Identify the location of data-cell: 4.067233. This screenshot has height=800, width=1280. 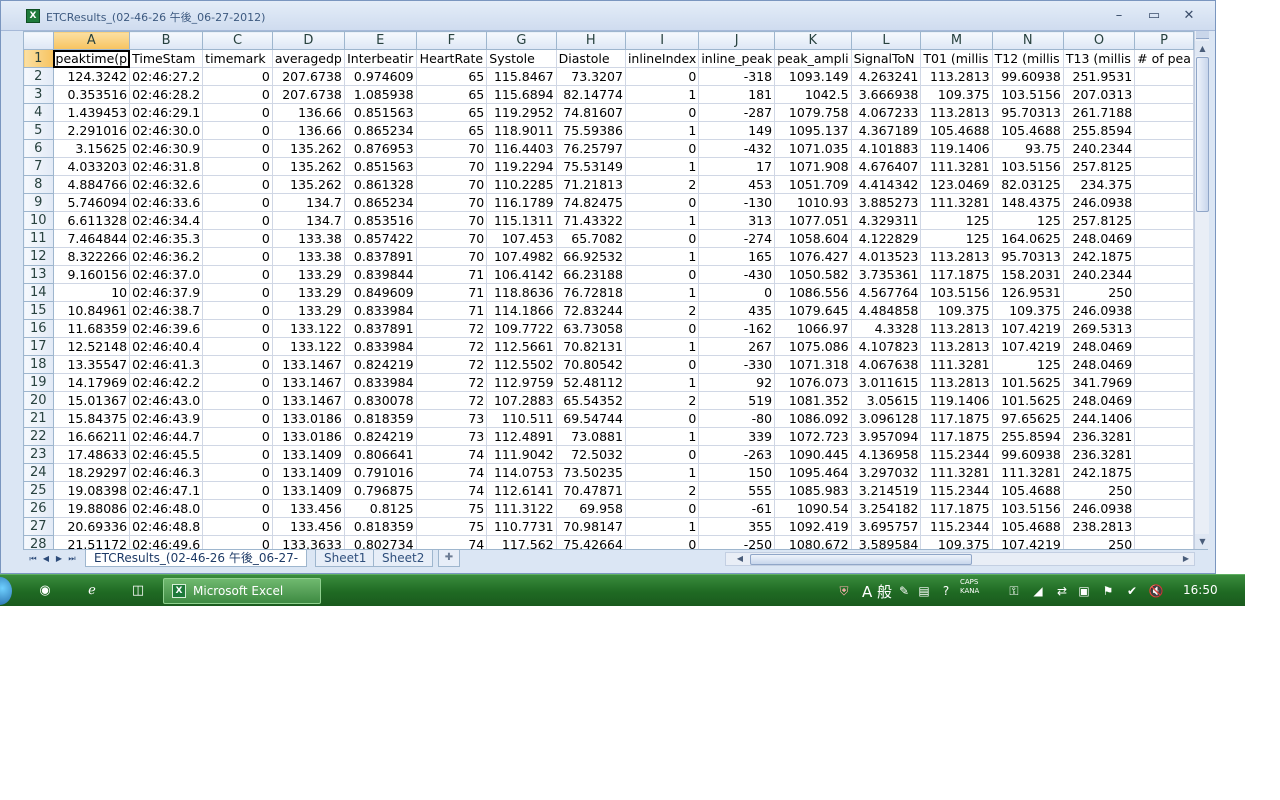
(886, 112).